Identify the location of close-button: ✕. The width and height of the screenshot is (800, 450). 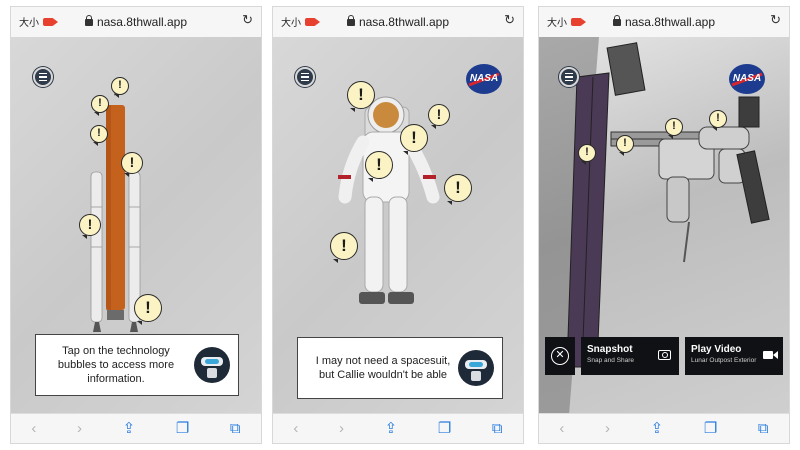
(560, 356).